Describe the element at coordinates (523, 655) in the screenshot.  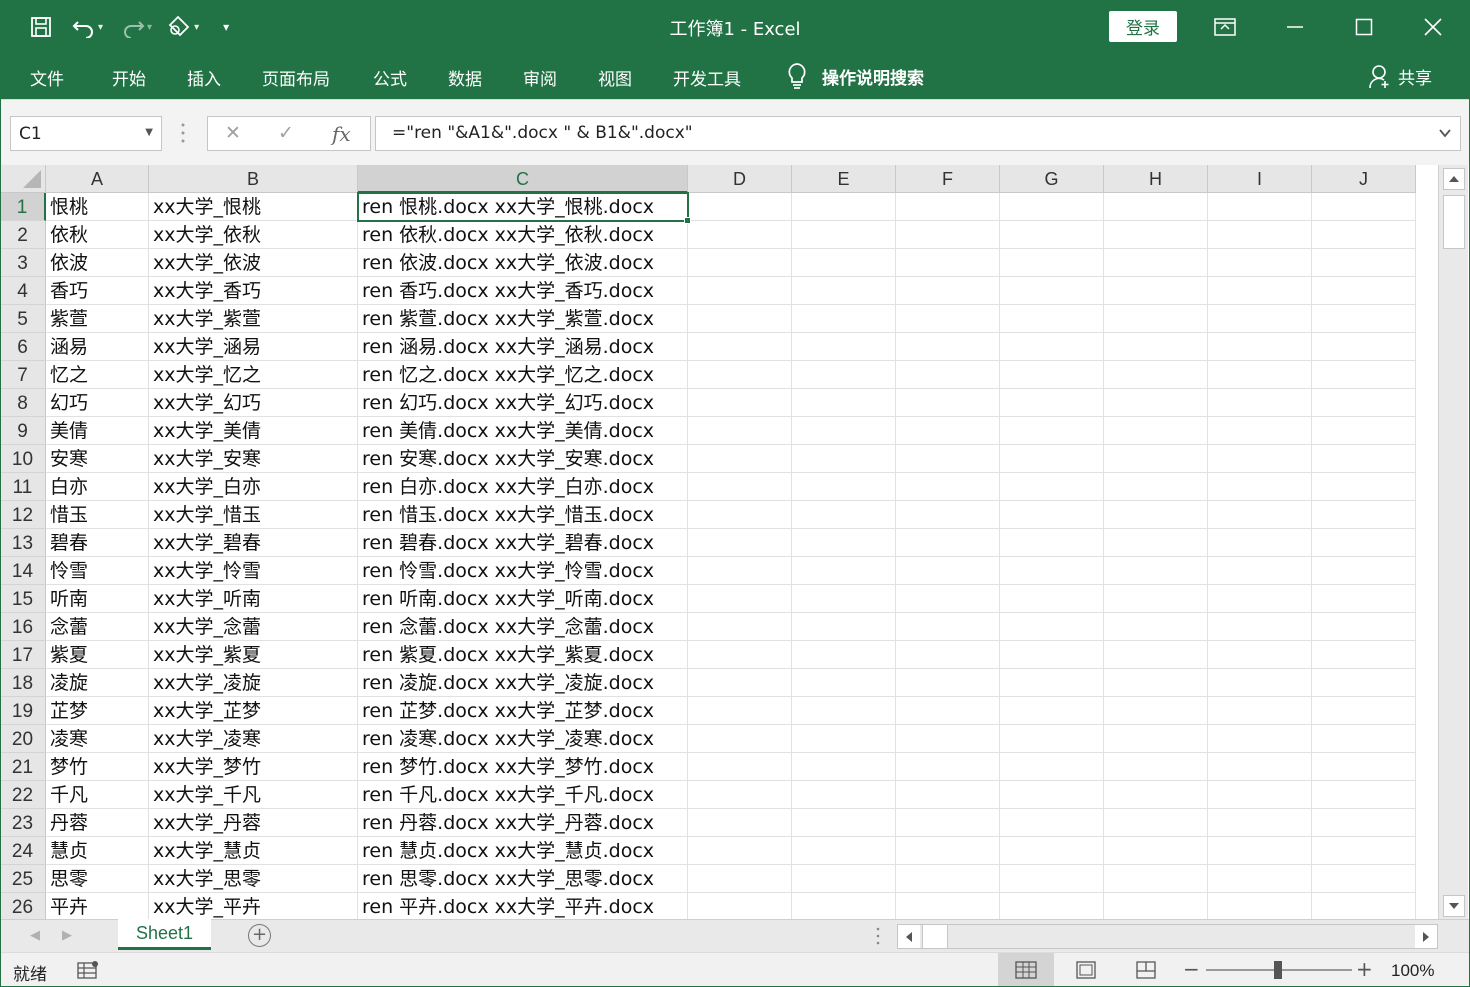
I see `cell-c17: ren 紫夏.docx xx大学_紫夏.docx` at that location.